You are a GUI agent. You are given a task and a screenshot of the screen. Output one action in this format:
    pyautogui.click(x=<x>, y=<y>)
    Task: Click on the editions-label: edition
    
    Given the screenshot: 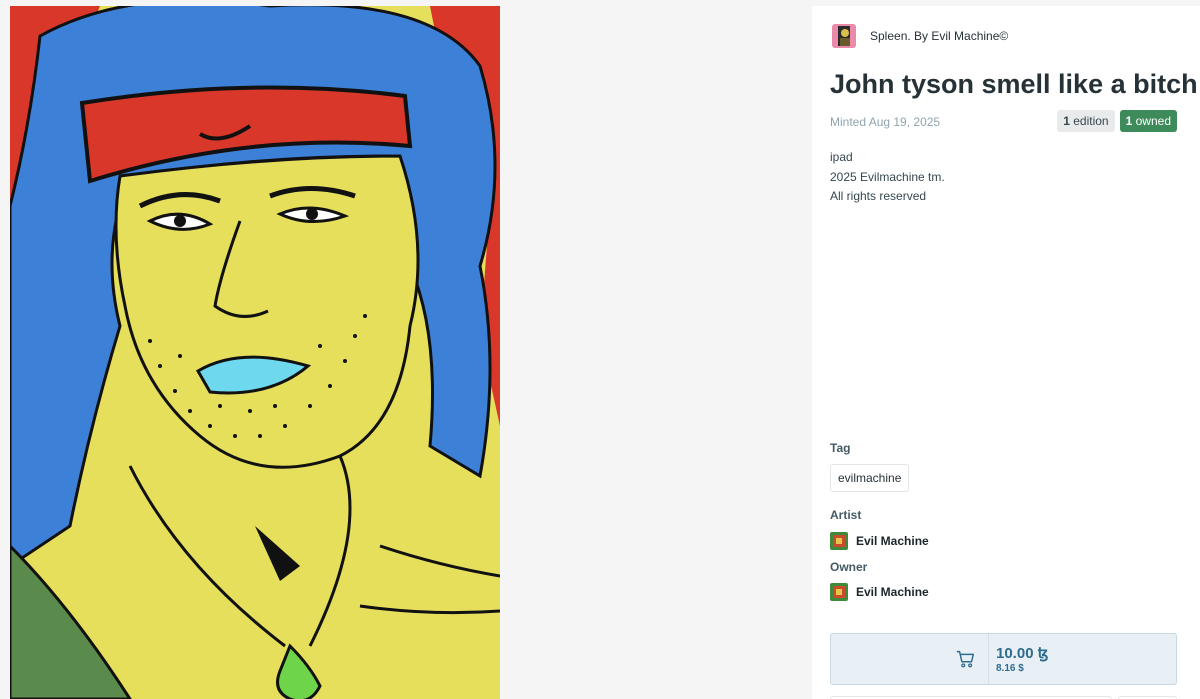 What is the action you would take?
    pyautogui.click(x=1089, y=121)
    